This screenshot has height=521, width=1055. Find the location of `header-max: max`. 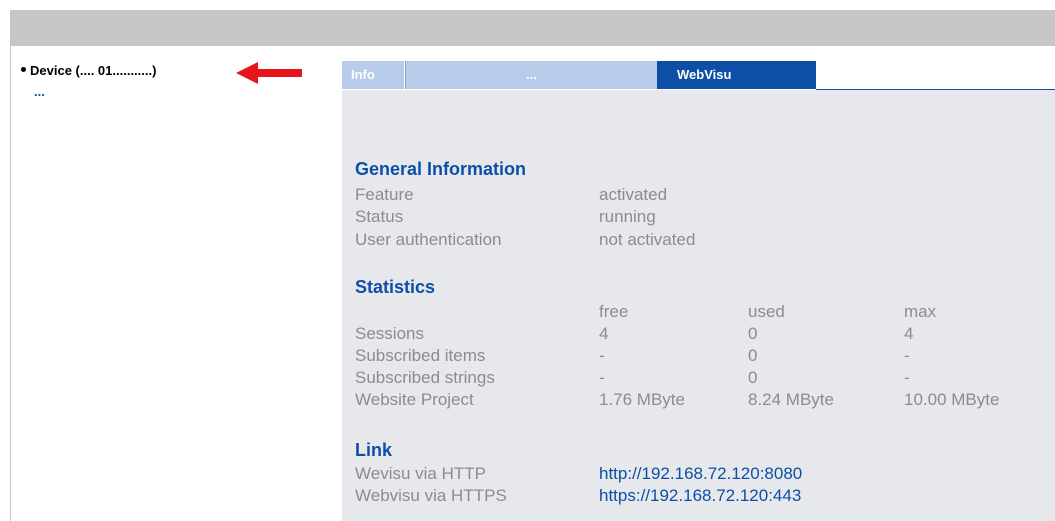

header-max: max is located at coordinates (920, 311).